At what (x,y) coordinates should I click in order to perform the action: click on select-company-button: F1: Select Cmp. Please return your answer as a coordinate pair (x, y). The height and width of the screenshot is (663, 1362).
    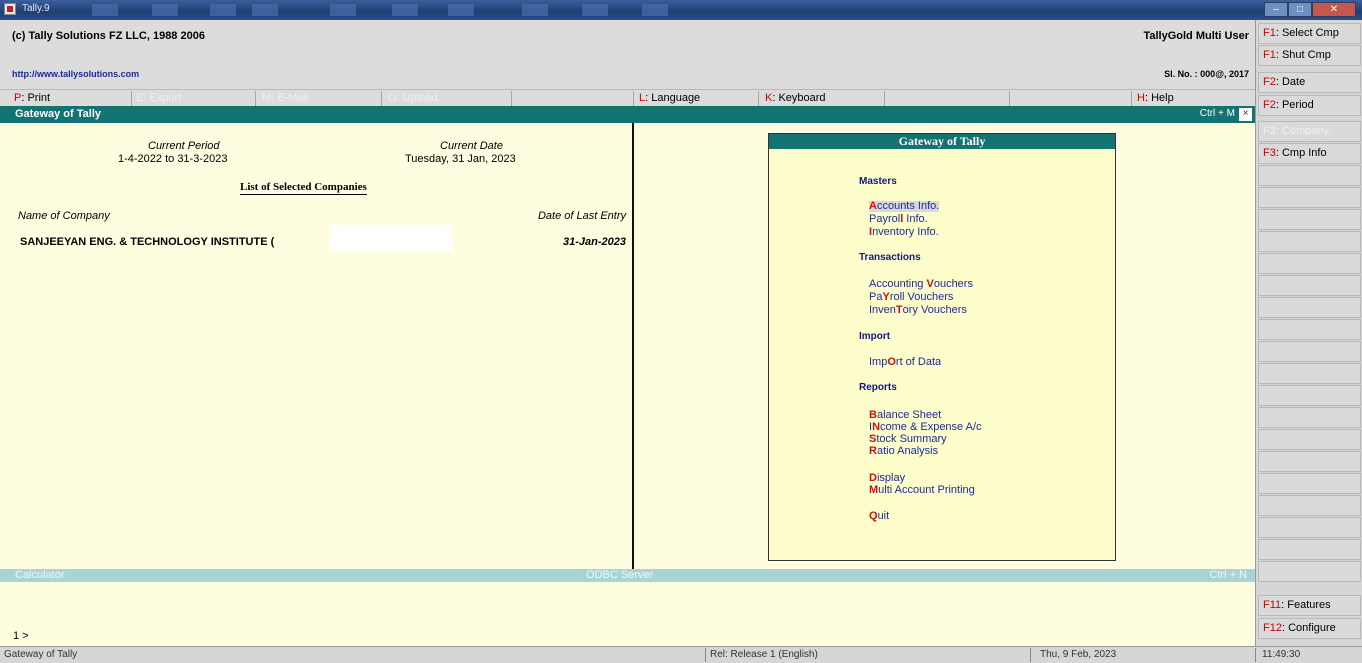
    Looking at the image, I should click on (1309, 33).